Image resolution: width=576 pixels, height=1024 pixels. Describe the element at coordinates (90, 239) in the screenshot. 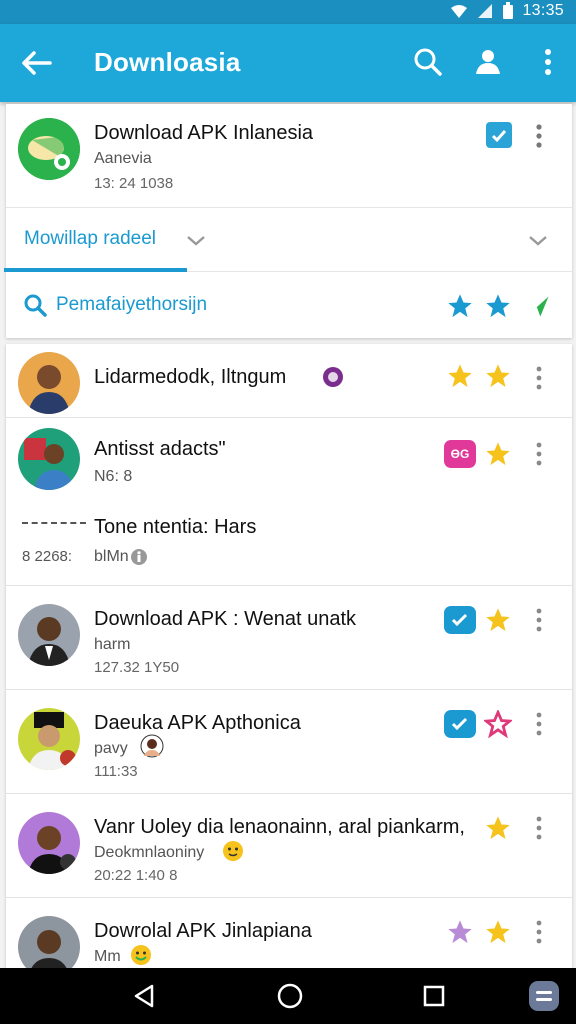

I see `tab-active: Mowillap radeel` at that location.